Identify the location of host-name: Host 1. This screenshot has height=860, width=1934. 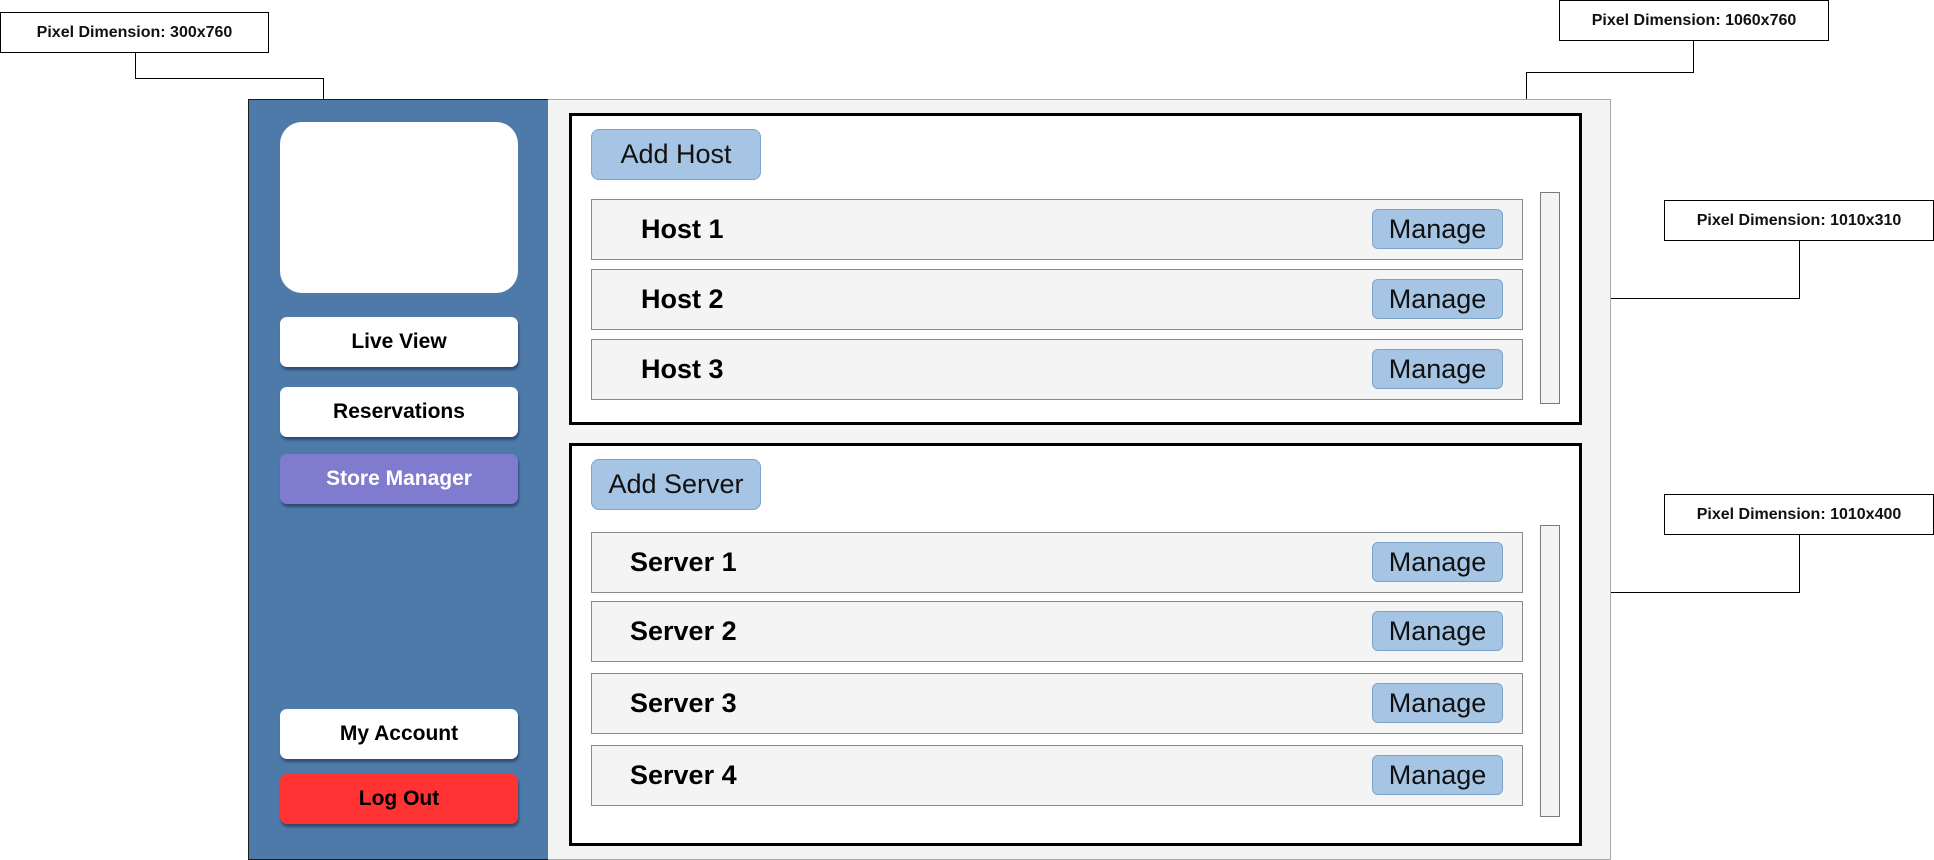
(682, 229).